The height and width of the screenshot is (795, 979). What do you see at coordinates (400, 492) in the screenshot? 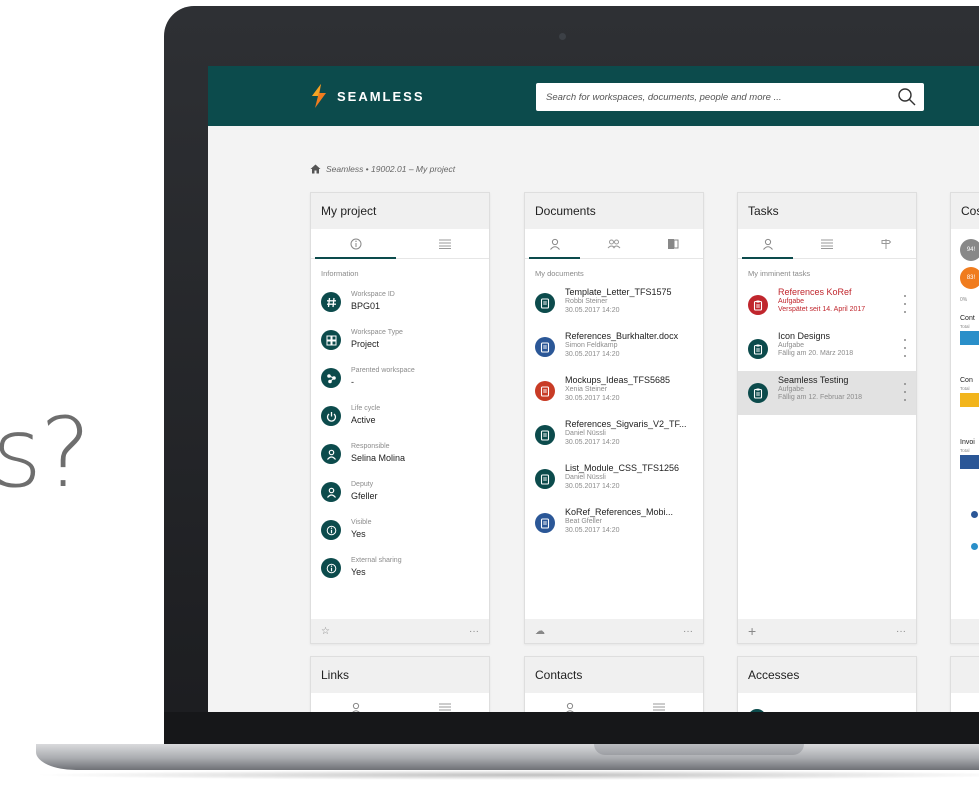
I see `info-item: Deputy Gfeller` at bounding box center [400, 492].